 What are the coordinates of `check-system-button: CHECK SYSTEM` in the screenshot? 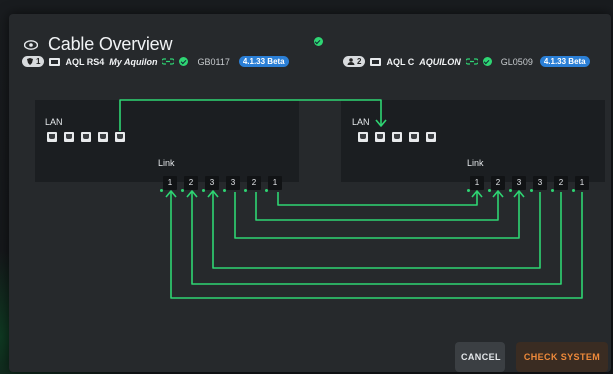 It's located at (562, 357).